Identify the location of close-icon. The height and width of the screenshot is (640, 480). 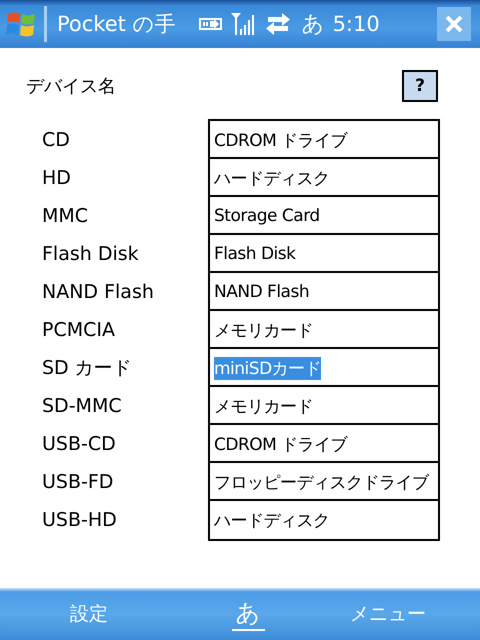
(454, 24).